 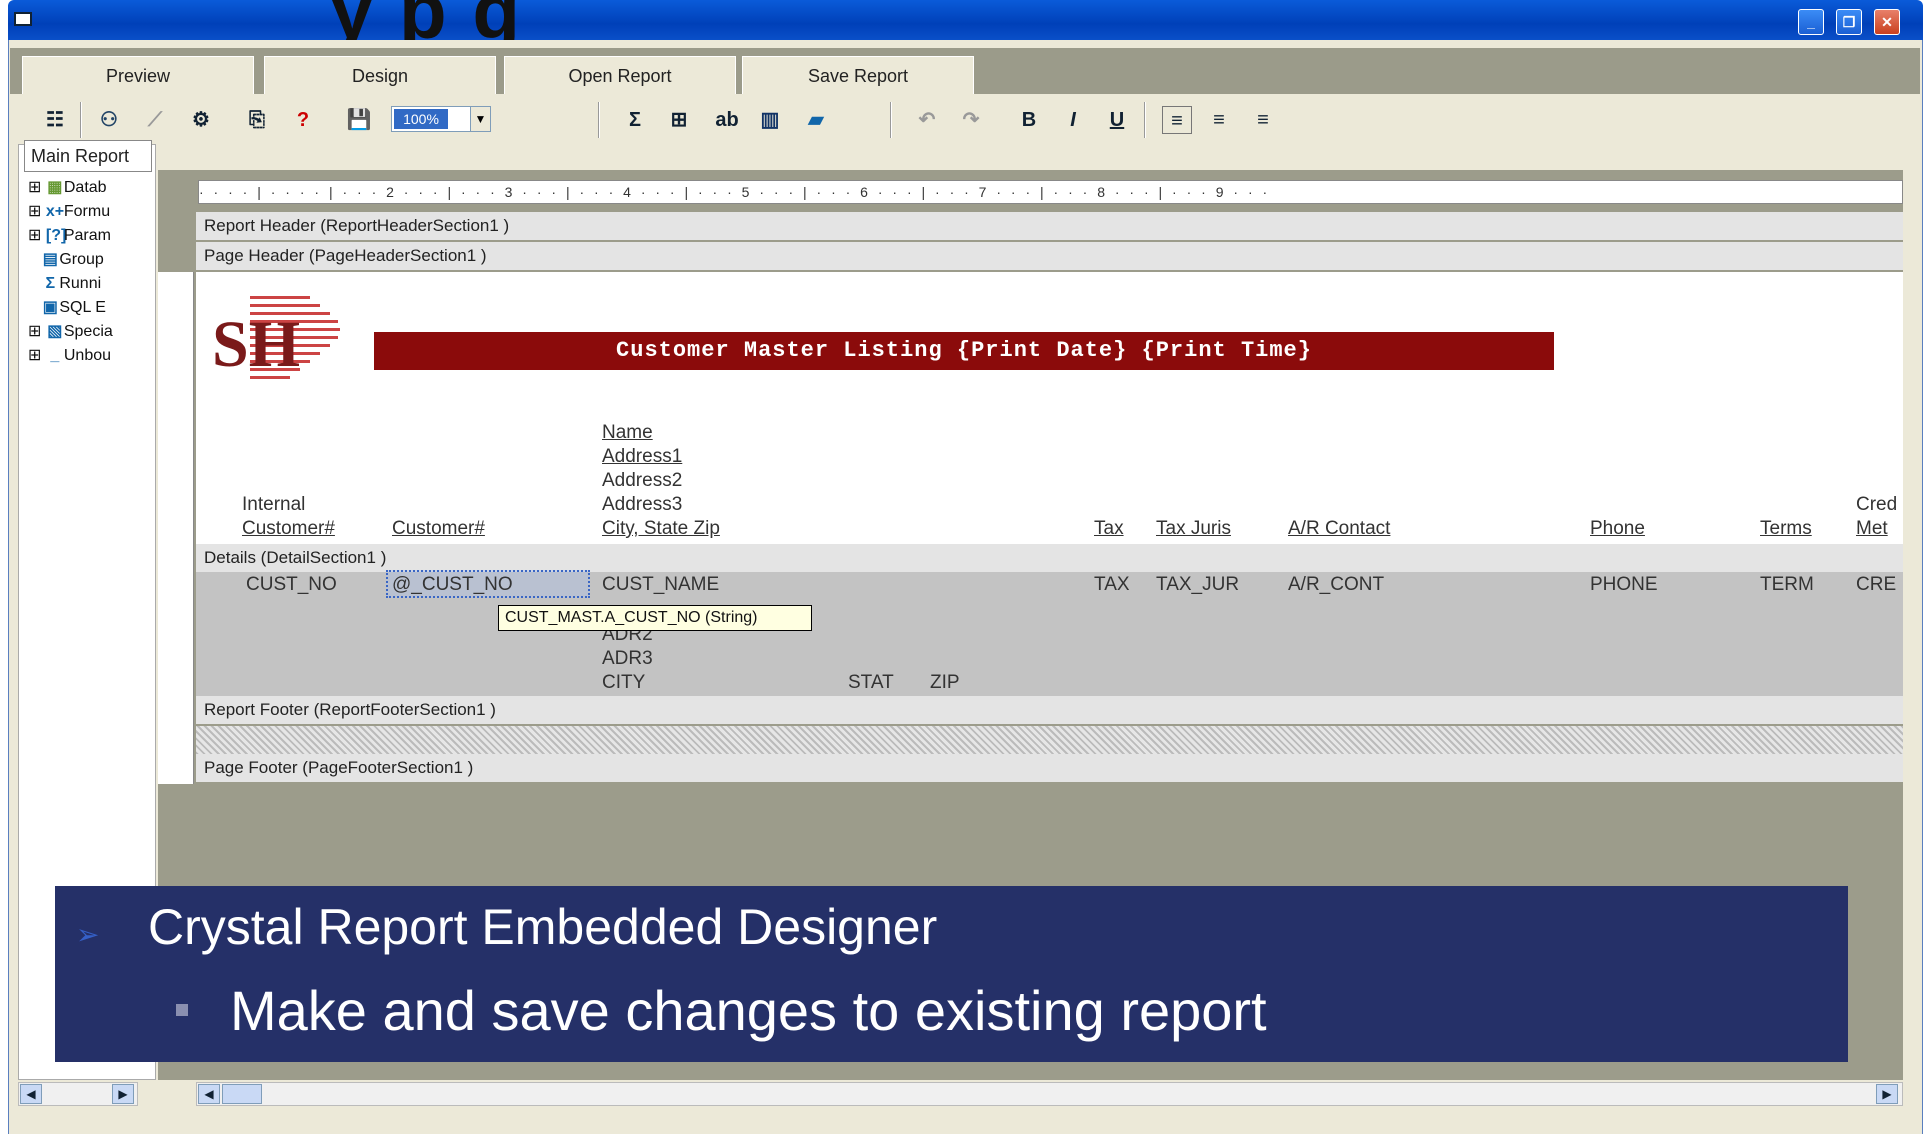 I want to click on field-tooltip: CUST_MAST.A_CUST_NO (String), so click(x=655, y=618).